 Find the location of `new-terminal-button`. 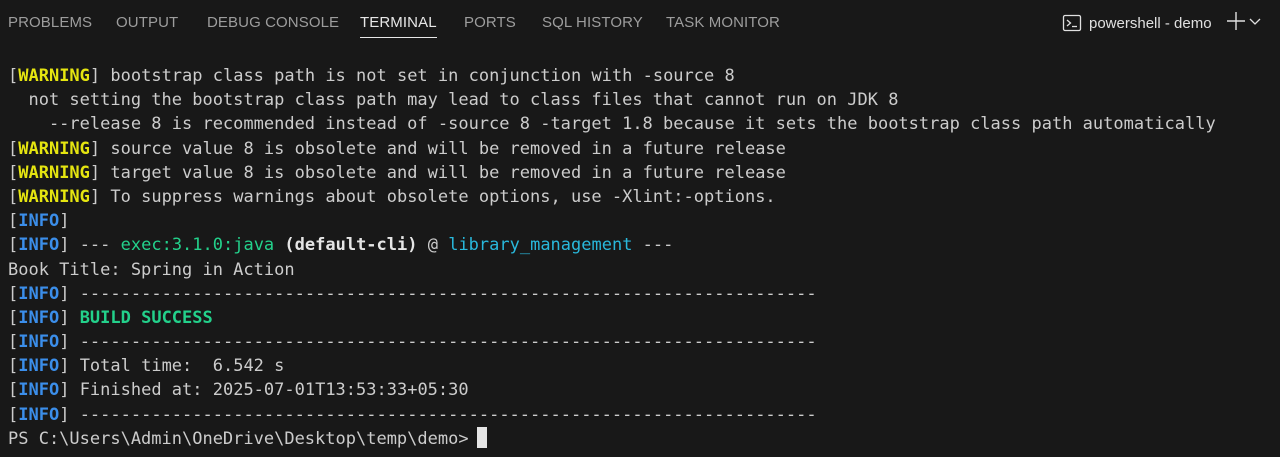

new-terminal-button is located at coordinates (1236, 21).